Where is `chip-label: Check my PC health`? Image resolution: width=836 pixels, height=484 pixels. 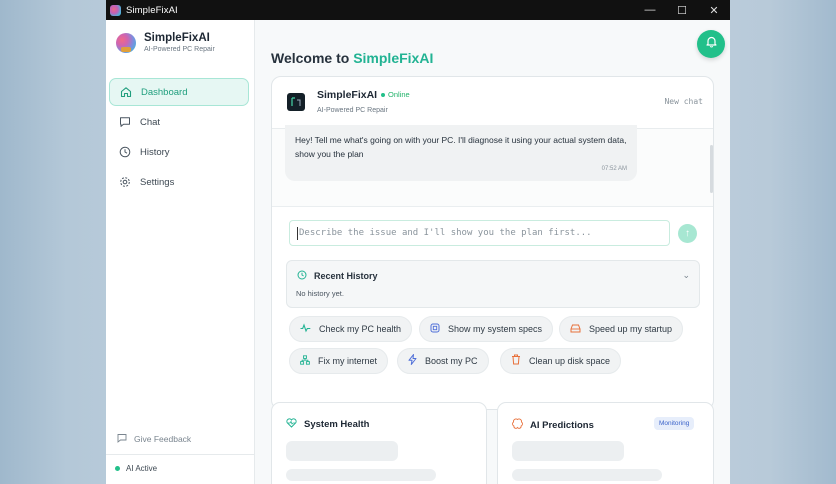
chip-label: Check my PC health is located at coordinates (360, 329).